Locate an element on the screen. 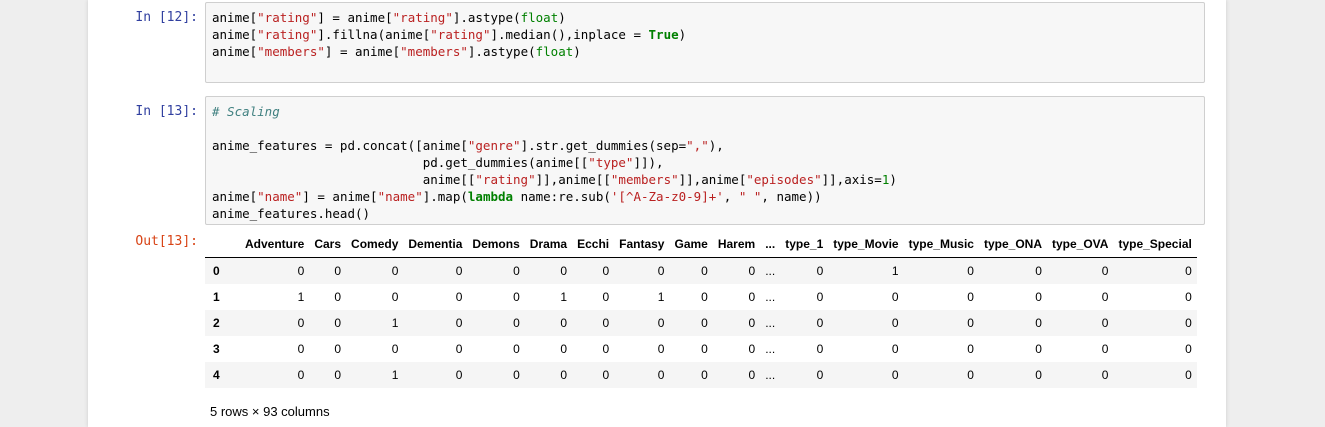  code-token: "genre" is located at coordinates (494, 145).